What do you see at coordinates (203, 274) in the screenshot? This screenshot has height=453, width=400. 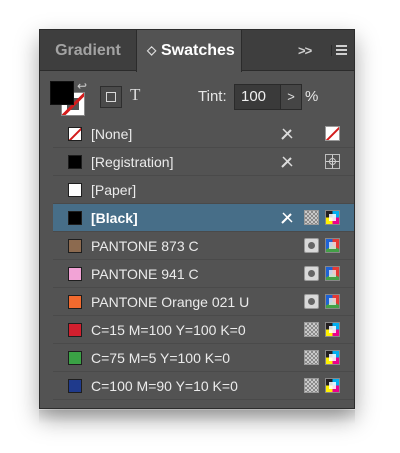 I see `swatch-row-pantone-941: PANTONE 941 C` at bounding box center [203, 274].